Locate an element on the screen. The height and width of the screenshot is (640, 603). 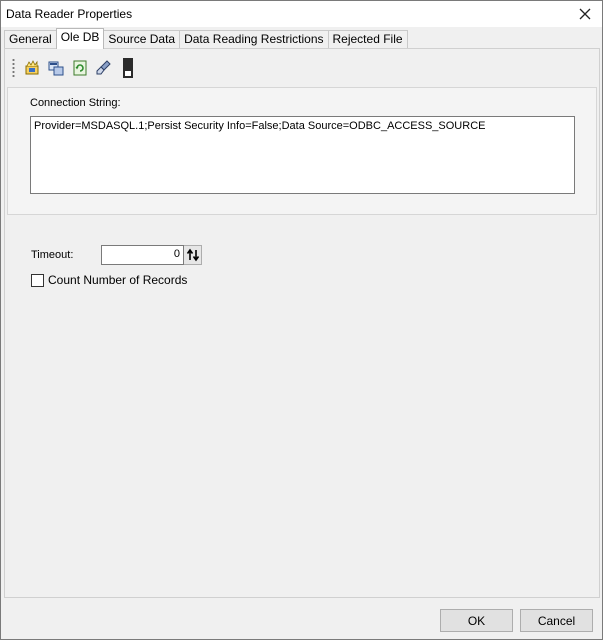
dialog-footer: OK Cancel is located at coordinates (301, 619).